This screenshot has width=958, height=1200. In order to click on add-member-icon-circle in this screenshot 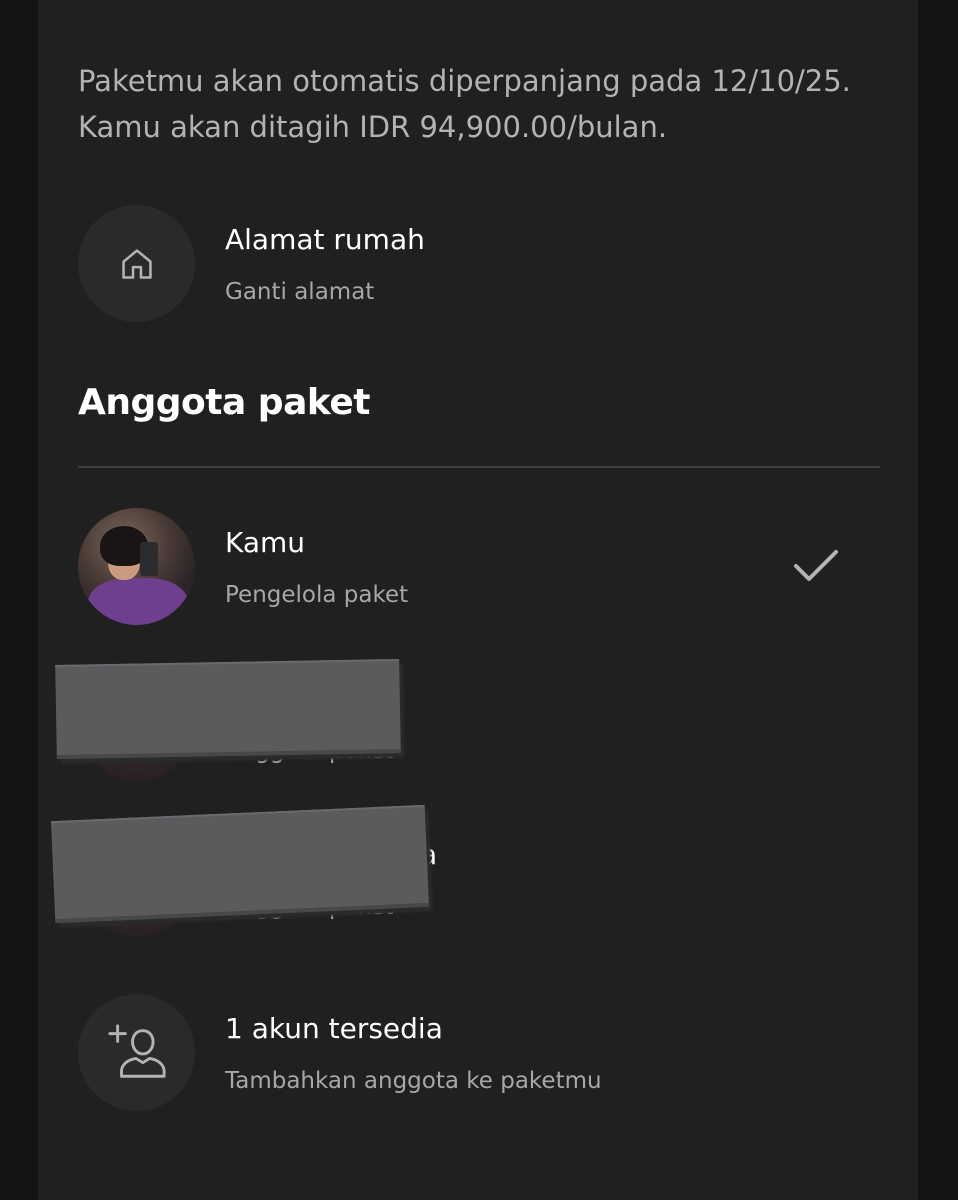, I will do `click(136, 1052)`.